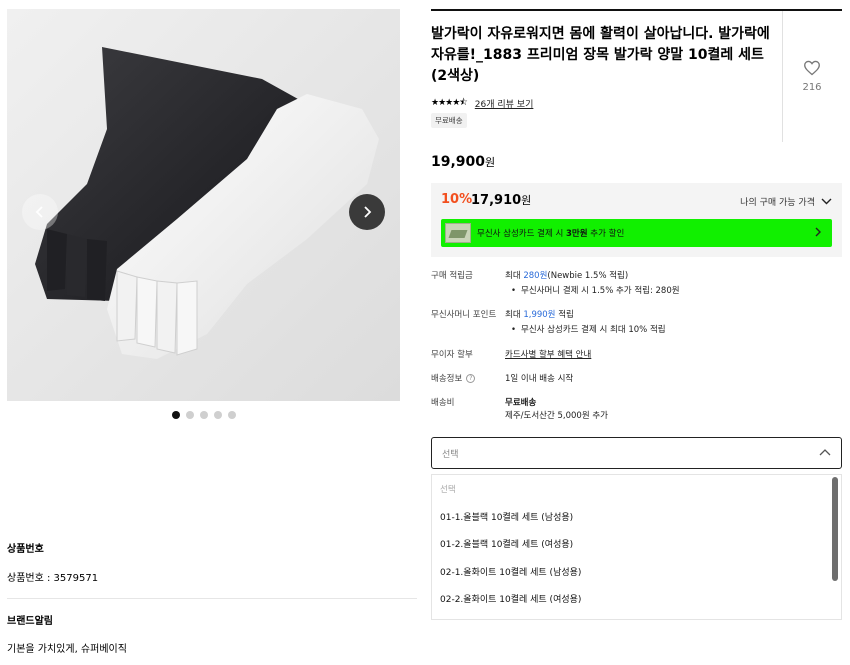  Describe the element at coordinates (212, 598) in the screenshot. I see `divider` at that location.